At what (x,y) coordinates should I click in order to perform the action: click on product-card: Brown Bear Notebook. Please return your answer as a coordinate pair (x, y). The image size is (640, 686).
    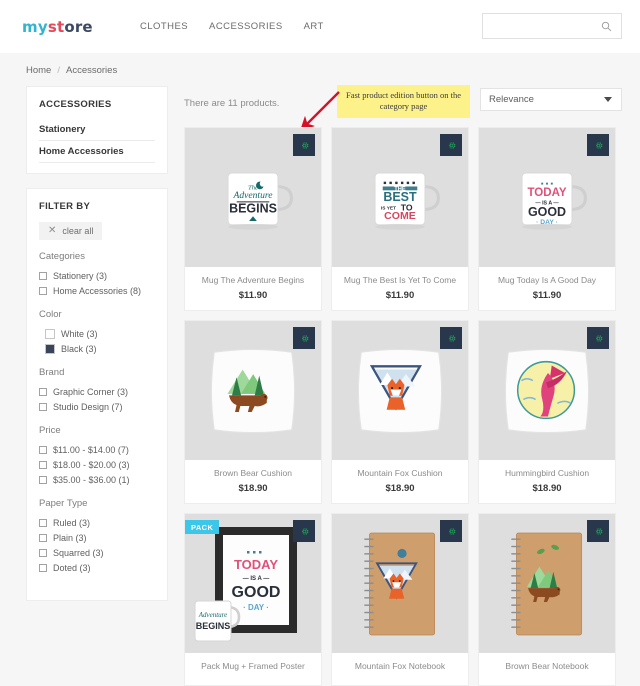
    Looking at the image, I should click on (547, 599).